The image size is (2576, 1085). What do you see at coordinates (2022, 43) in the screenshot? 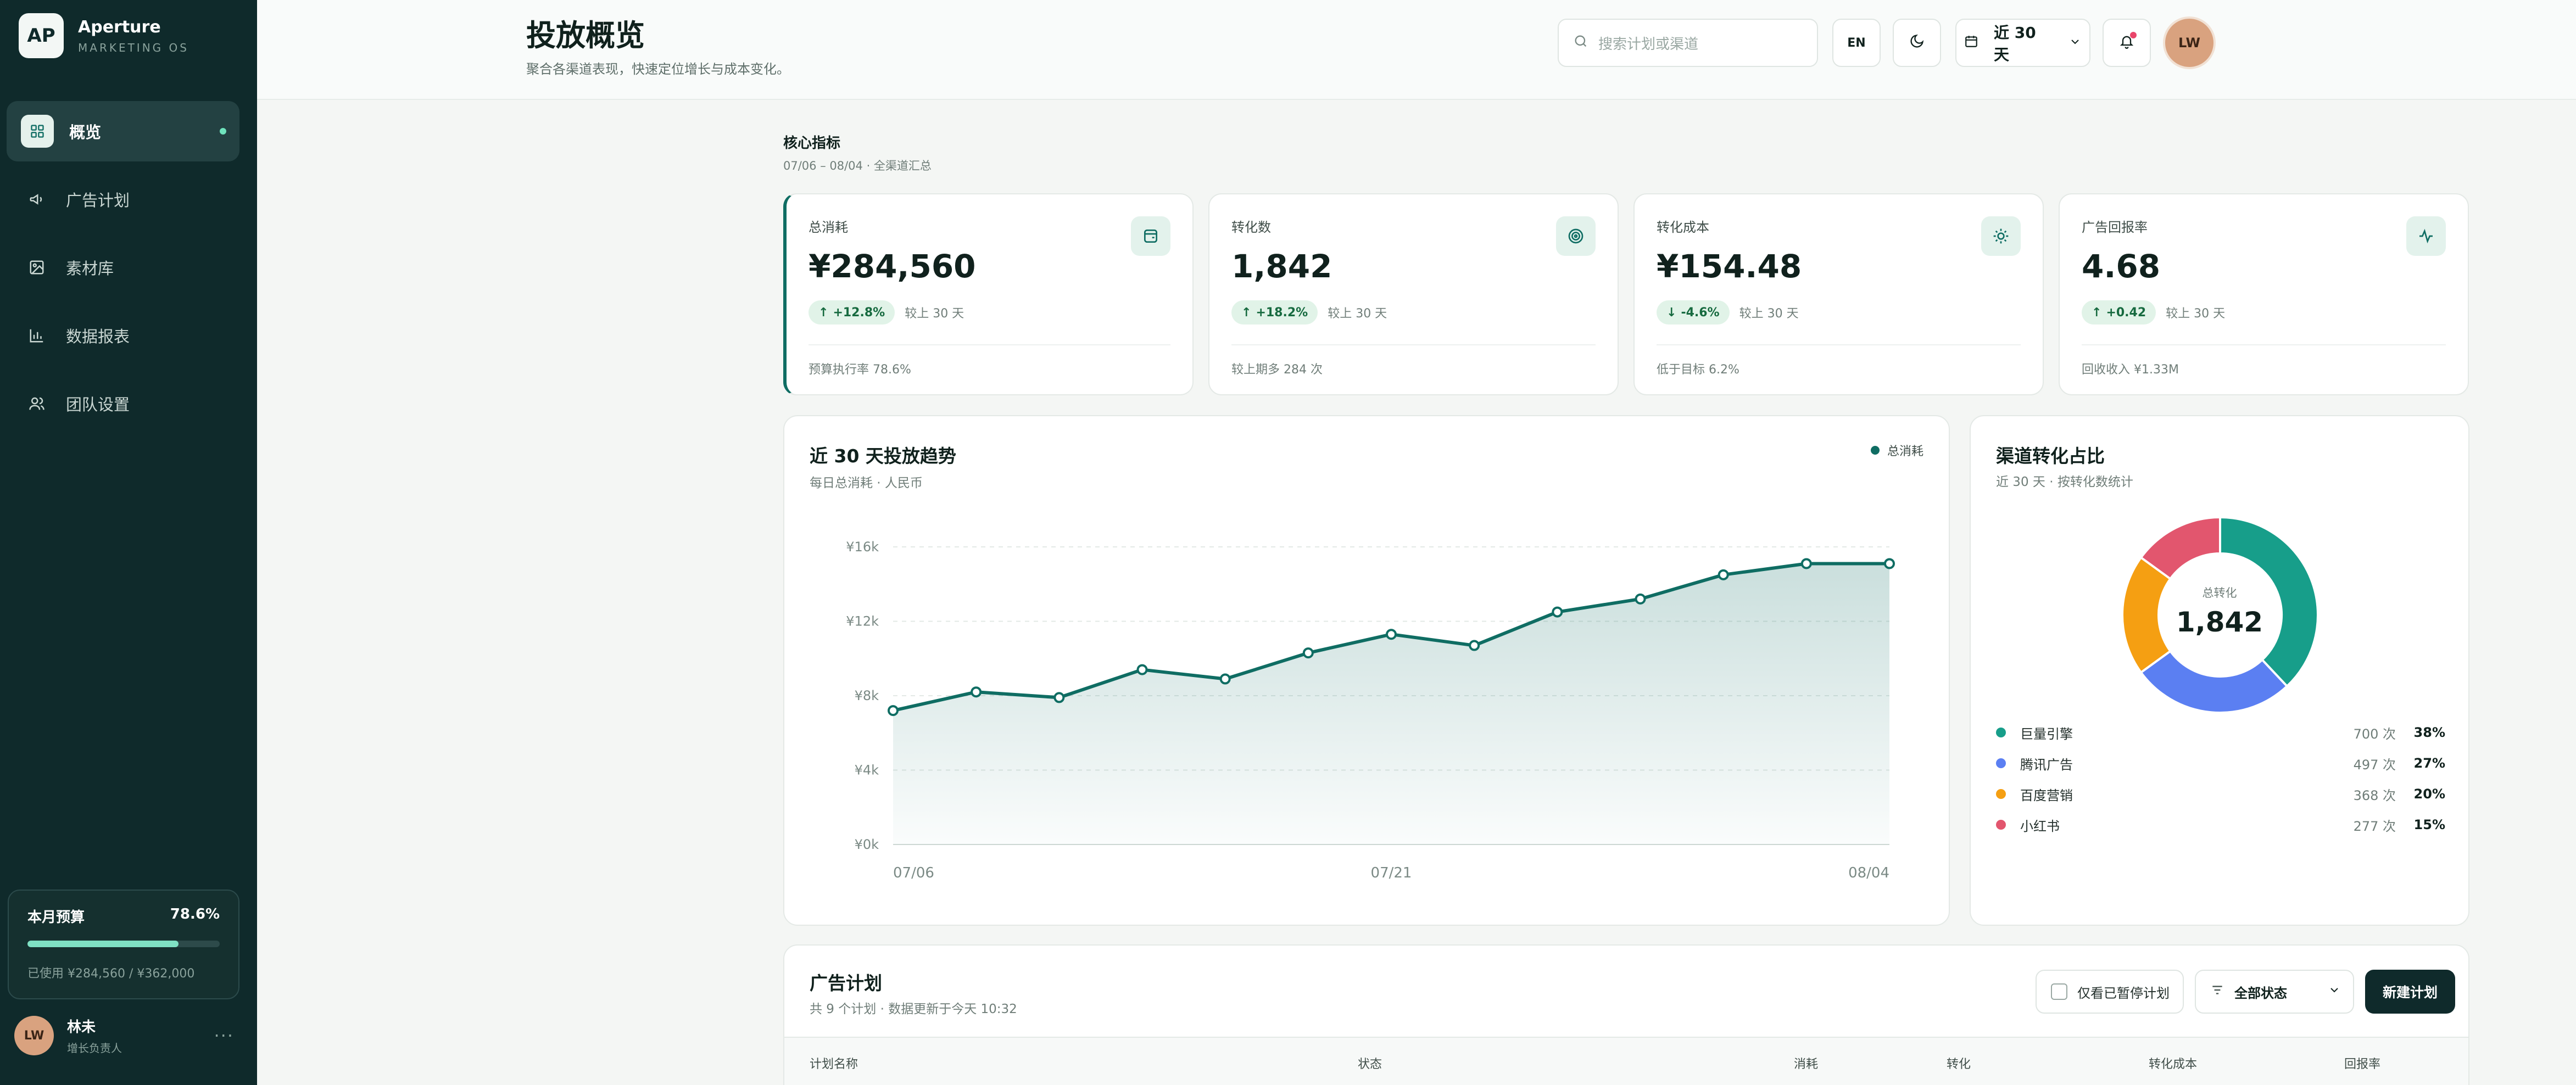
I see `date-range-select: 近 30 天` at bounding box center [2022, 43].